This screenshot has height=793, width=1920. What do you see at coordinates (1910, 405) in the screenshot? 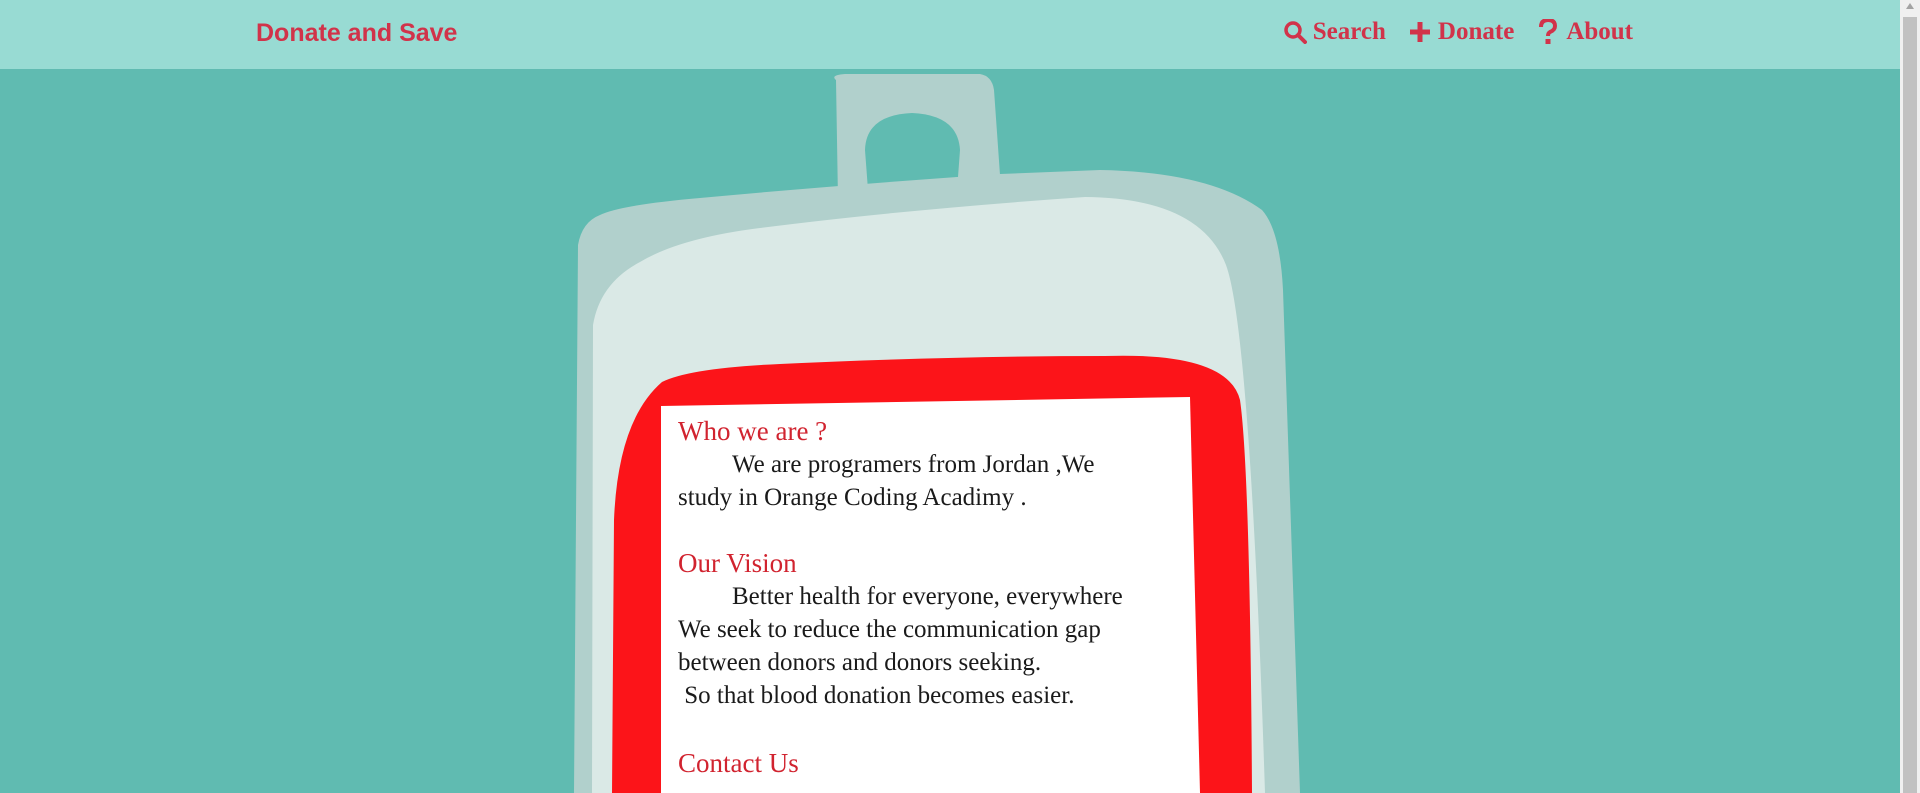
I see `scrollbar-thumb` at bounding box center [1910, 405].